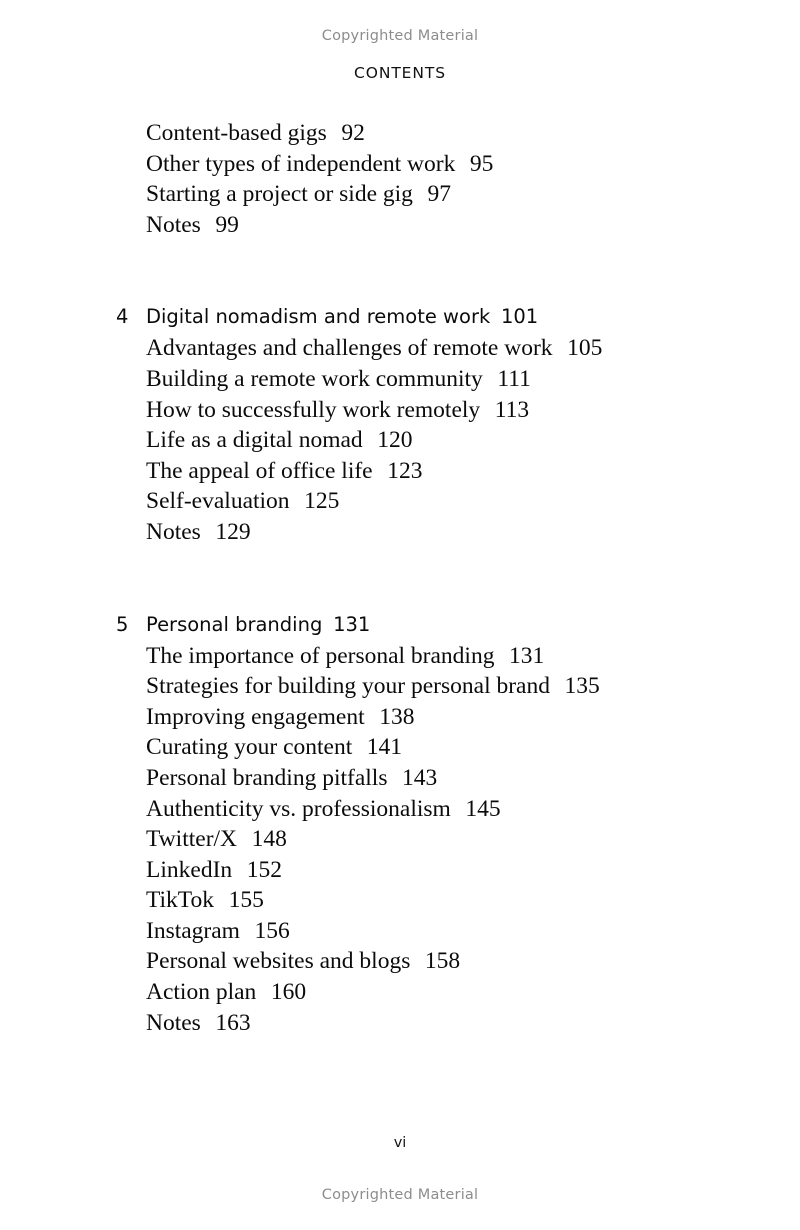 The width and height of the screenshot is (800, 1230). What do you see at coordinates (353, 133) in the screenshot?
I see `toc-entry-page-number: 92` at bounding box center [353, 133].